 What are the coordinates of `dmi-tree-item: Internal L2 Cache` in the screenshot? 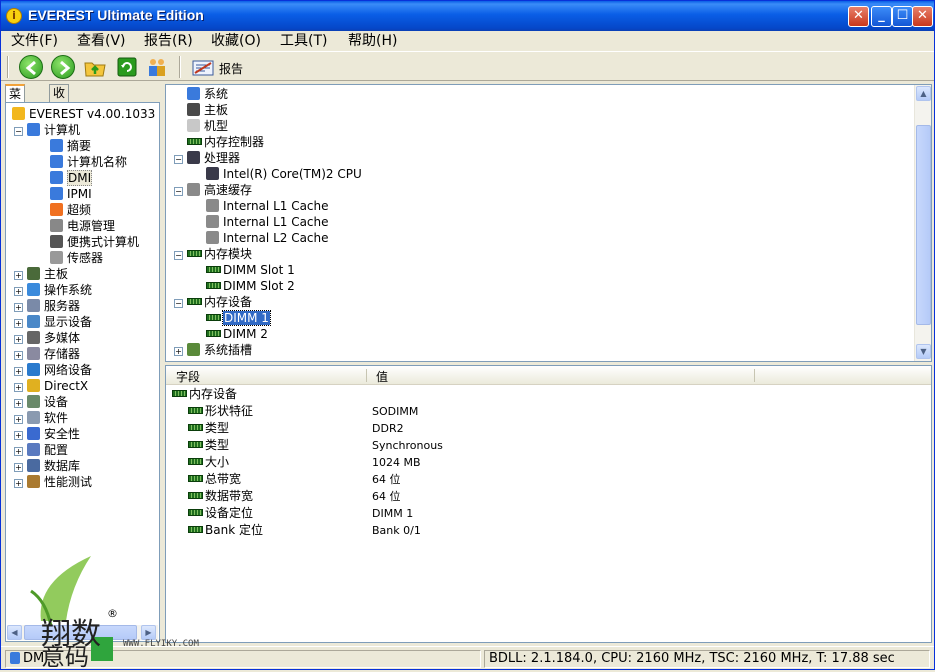 It's located at (267, 238).